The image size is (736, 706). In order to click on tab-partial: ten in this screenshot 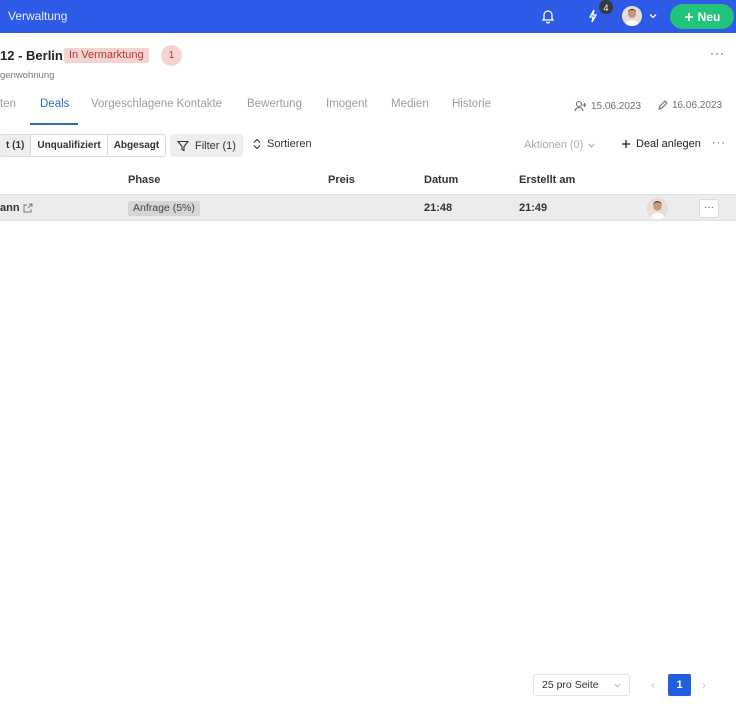, I will do `click(8, 104)`.